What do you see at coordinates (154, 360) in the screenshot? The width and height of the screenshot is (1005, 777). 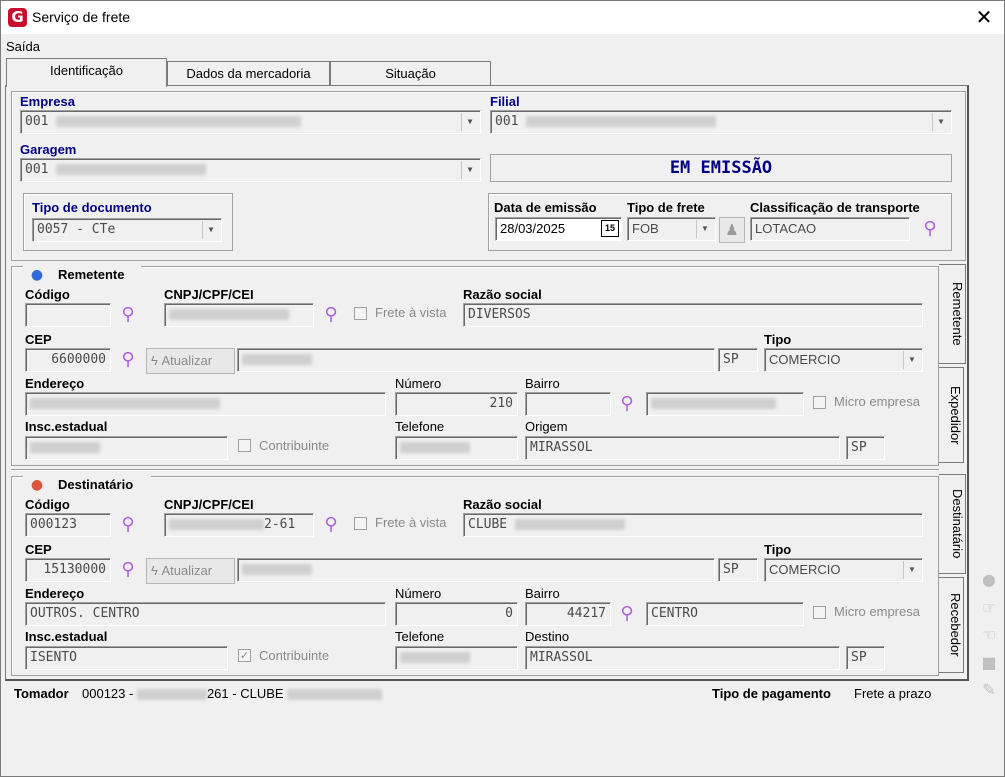 I see `refresh-icon: ϟ` at bounding box center [154, 360].